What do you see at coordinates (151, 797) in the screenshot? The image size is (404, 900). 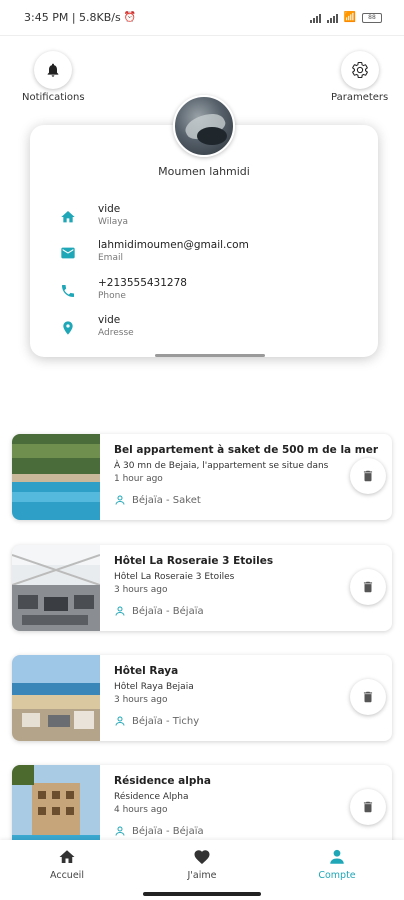 I see `listing-description: Résidence Alpha` at bounding box center [151, 797].